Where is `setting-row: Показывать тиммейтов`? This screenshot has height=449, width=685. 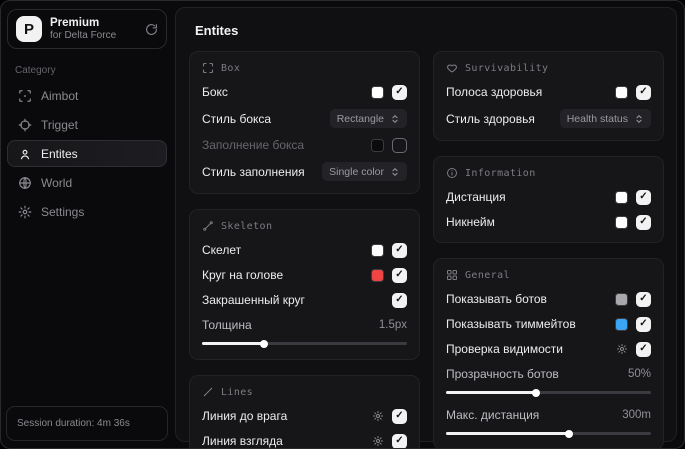
setting-row: Показывать тиммейтов is located at coordinates (548, 324).